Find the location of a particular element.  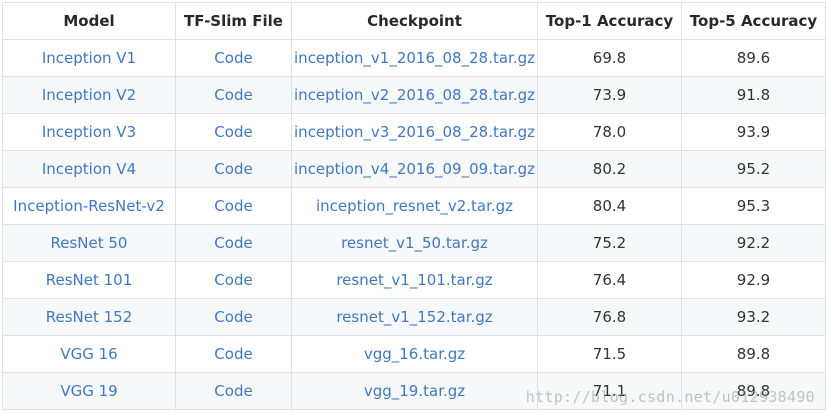

checkpoint-link: inception_v1_2016_08_28.tar.gz is located at coordinates (414, 58).